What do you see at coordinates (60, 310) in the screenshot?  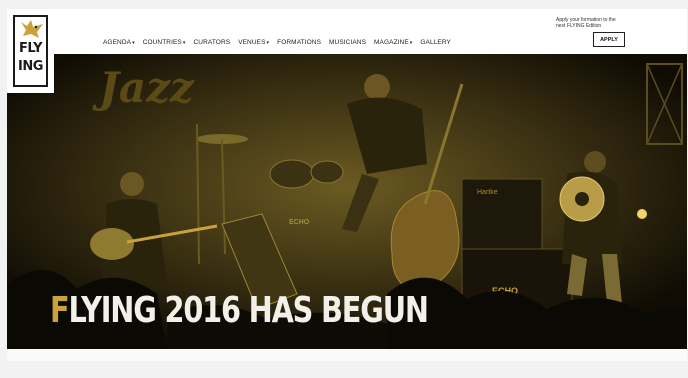 I see `headline-initial: F` at bounding box center [60, 310].